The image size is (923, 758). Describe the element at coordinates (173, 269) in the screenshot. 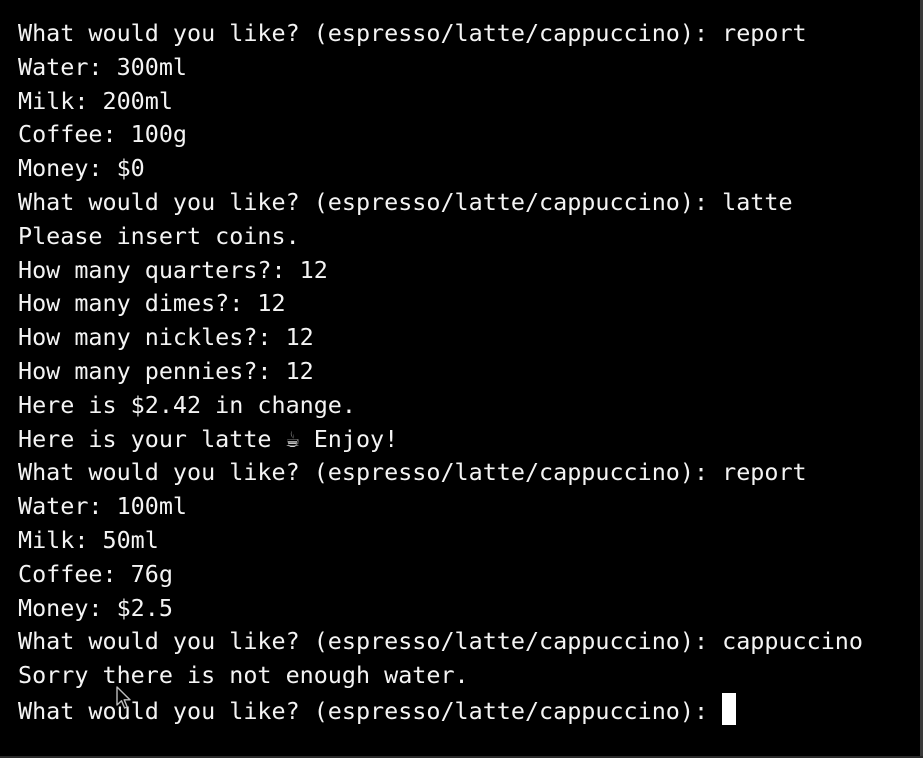

I see `terminal-line: How many quarters?: 12` at that location.